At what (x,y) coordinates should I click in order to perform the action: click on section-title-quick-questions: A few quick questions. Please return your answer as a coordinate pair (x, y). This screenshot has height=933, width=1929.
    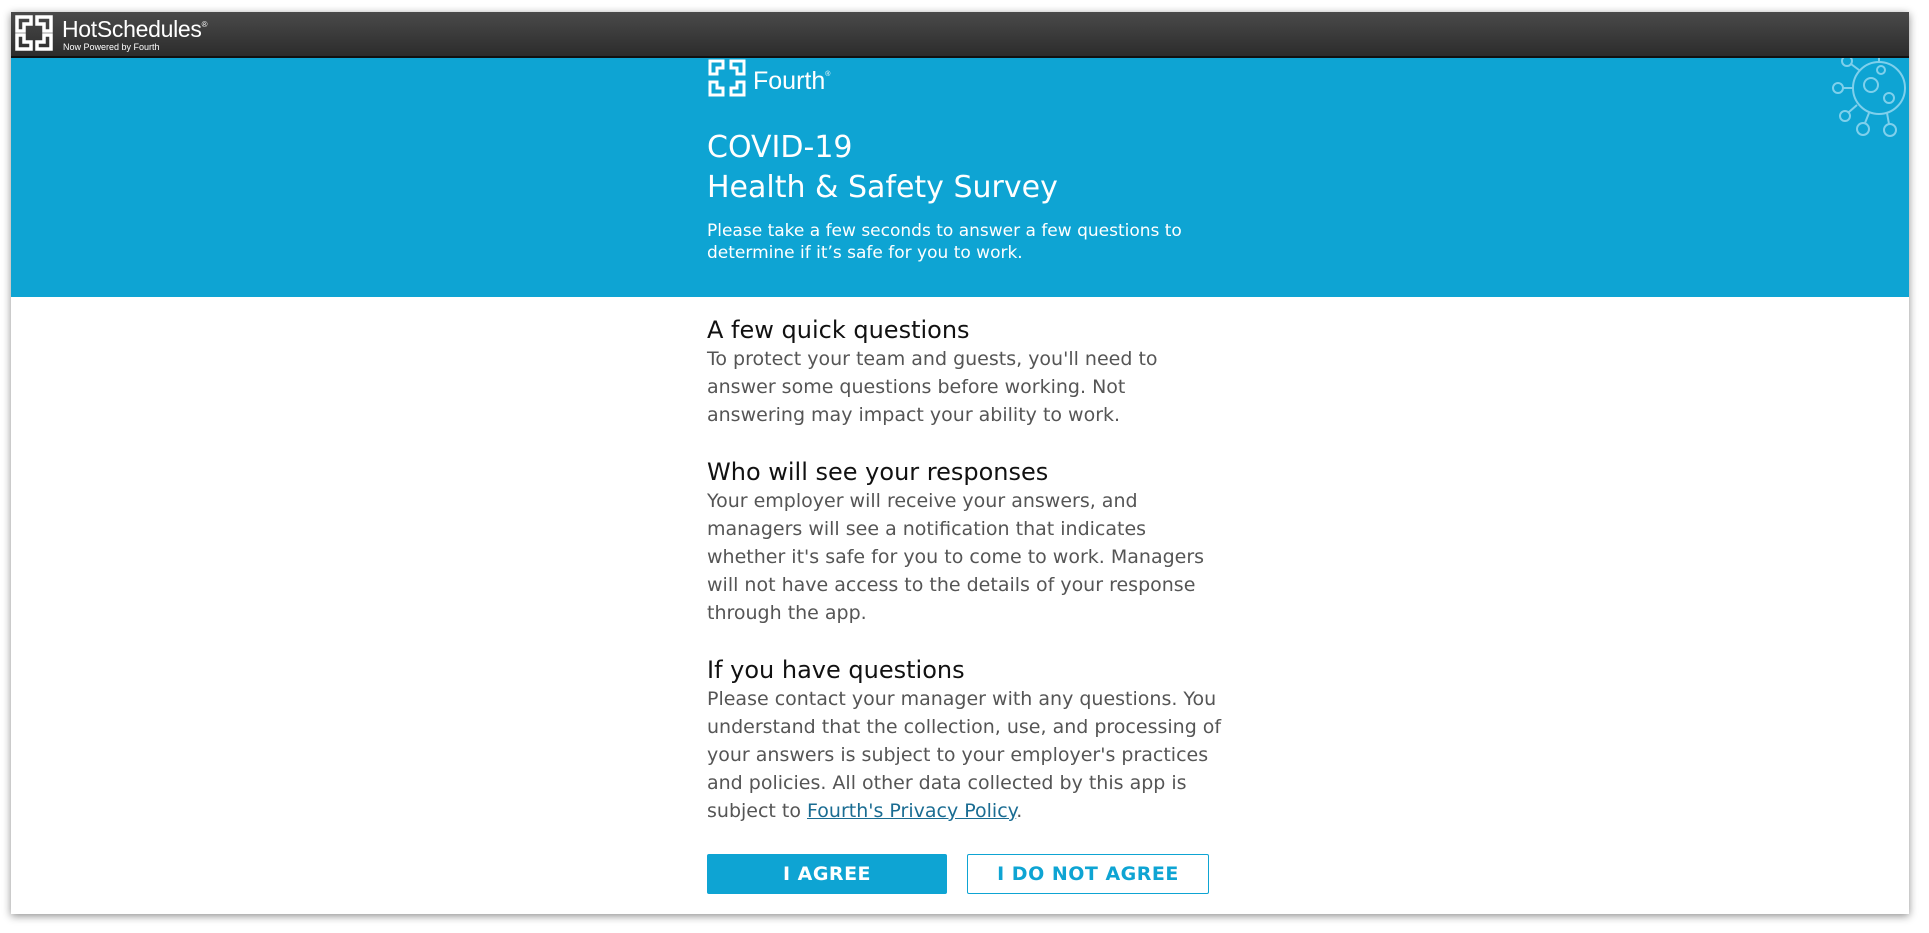
    Looking at the image, I should click on (838, 330).